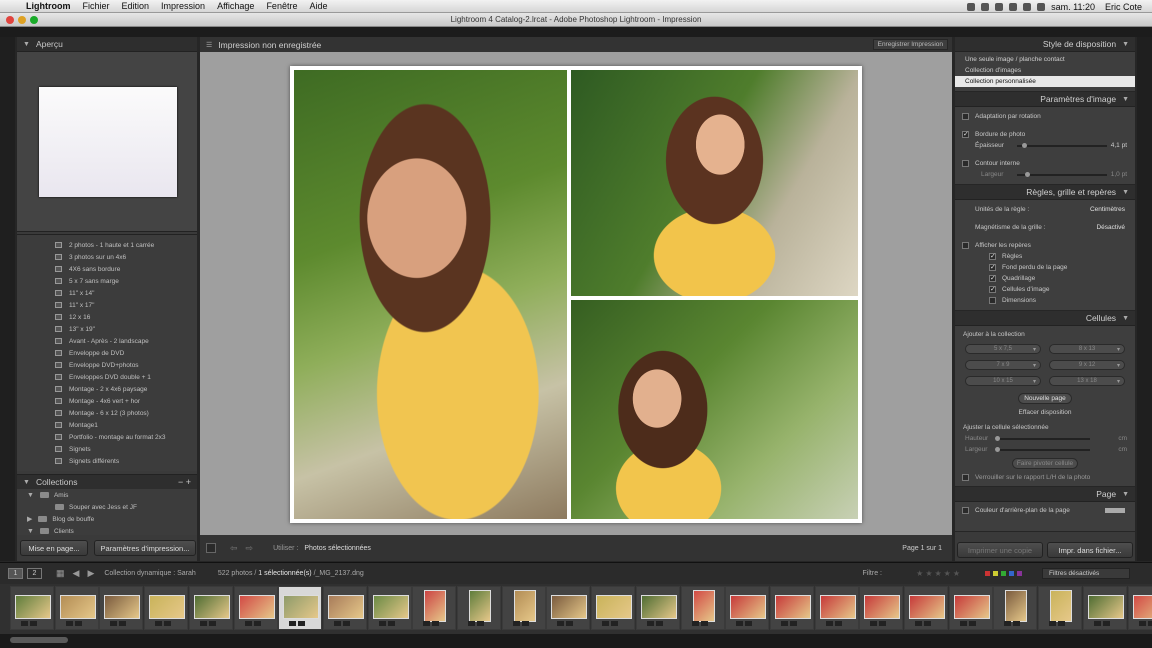  Describe the element at coordinates (107, 413) in the screenshot. I see `template-item: Montage - 6 x 12 (3 photos)` at that location.